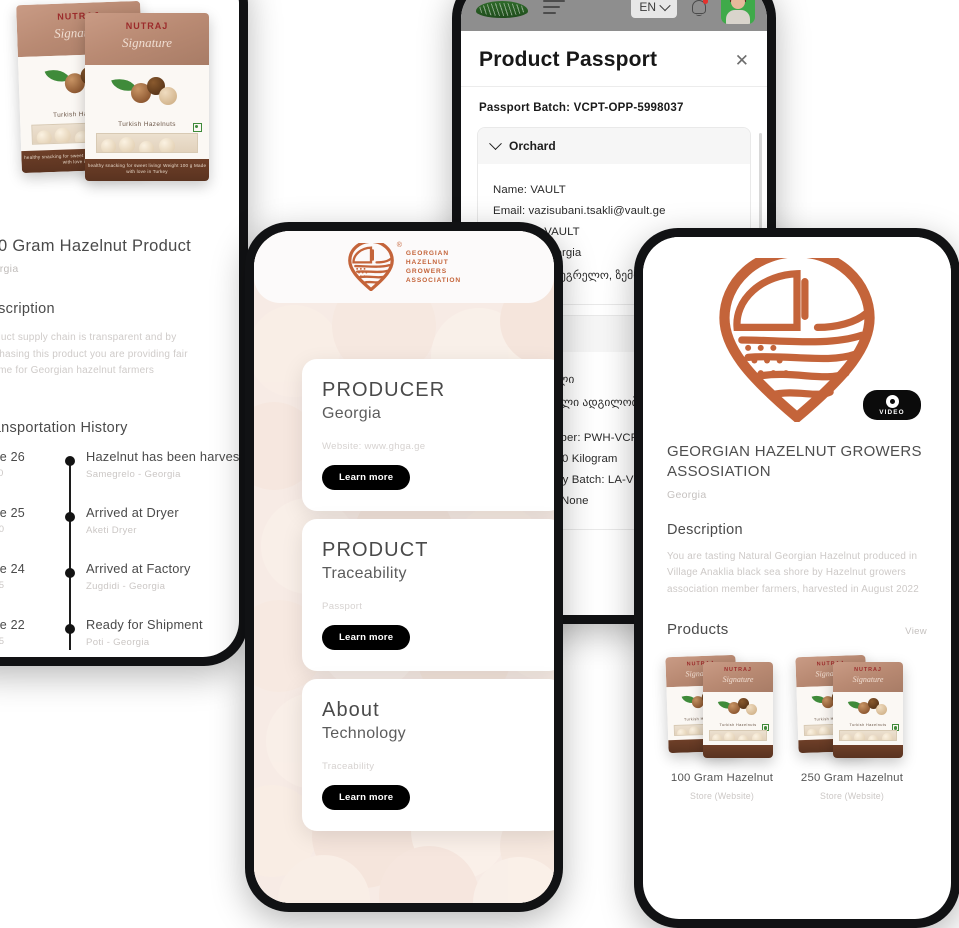 The image size is (959, 928). I want to click on close-icon: ✕, so click(742, 60).